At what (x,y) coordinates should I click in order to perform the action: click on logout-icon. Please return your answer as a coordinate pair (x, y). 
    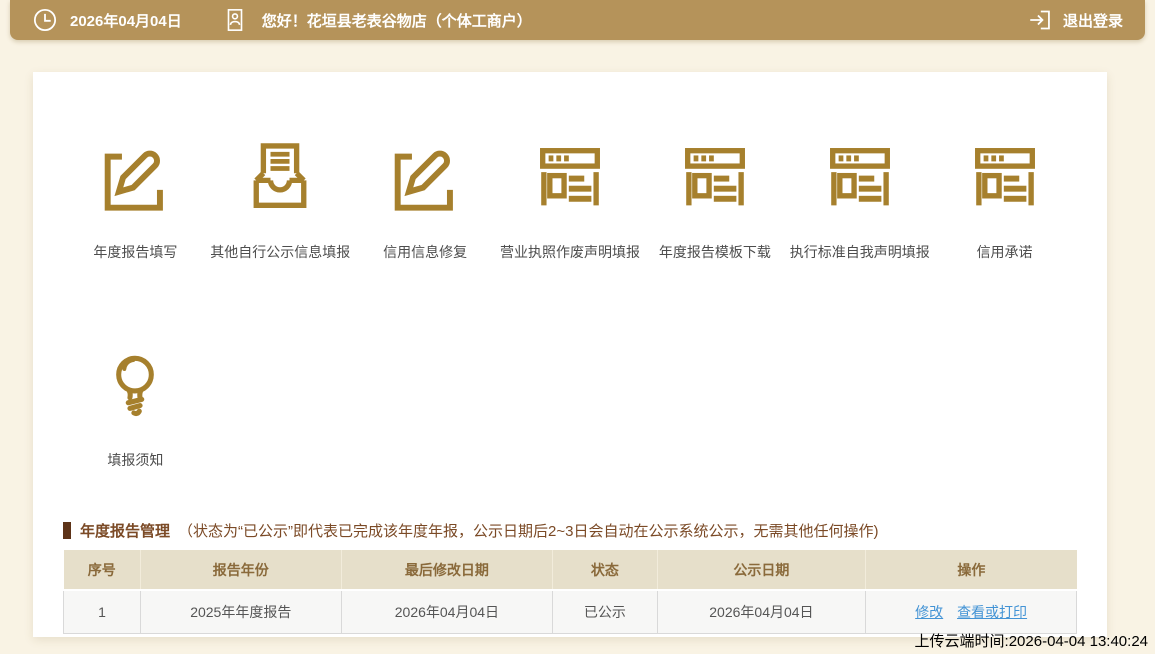
    Looking at the image, I should click on (1040, 20).